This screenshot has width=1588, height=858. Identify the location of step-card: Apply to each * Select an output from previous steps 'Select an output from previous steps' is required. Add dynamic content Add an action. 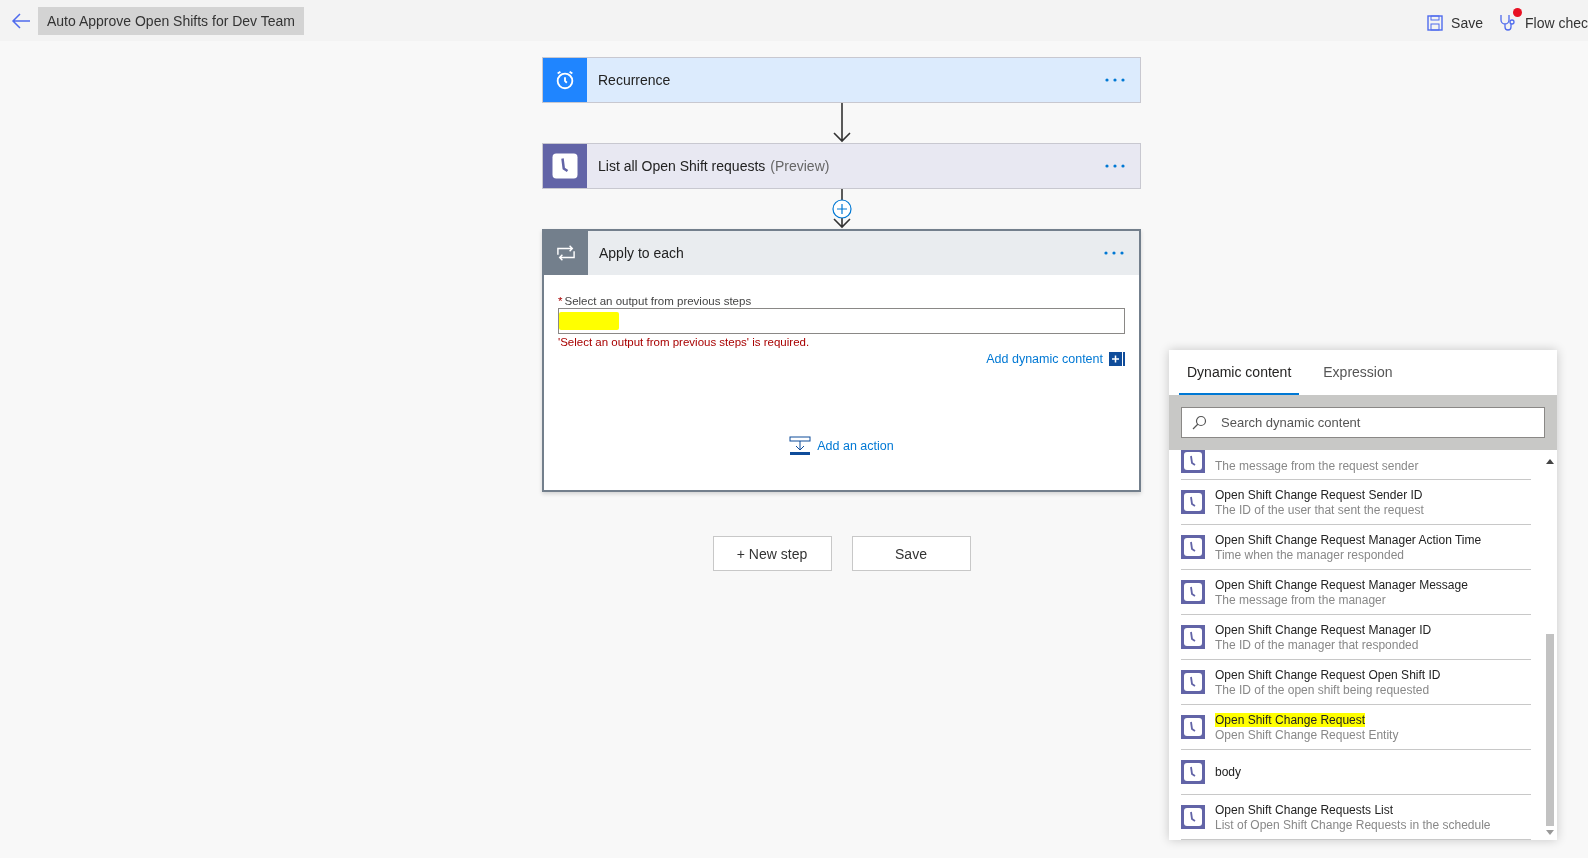
(841, 360).